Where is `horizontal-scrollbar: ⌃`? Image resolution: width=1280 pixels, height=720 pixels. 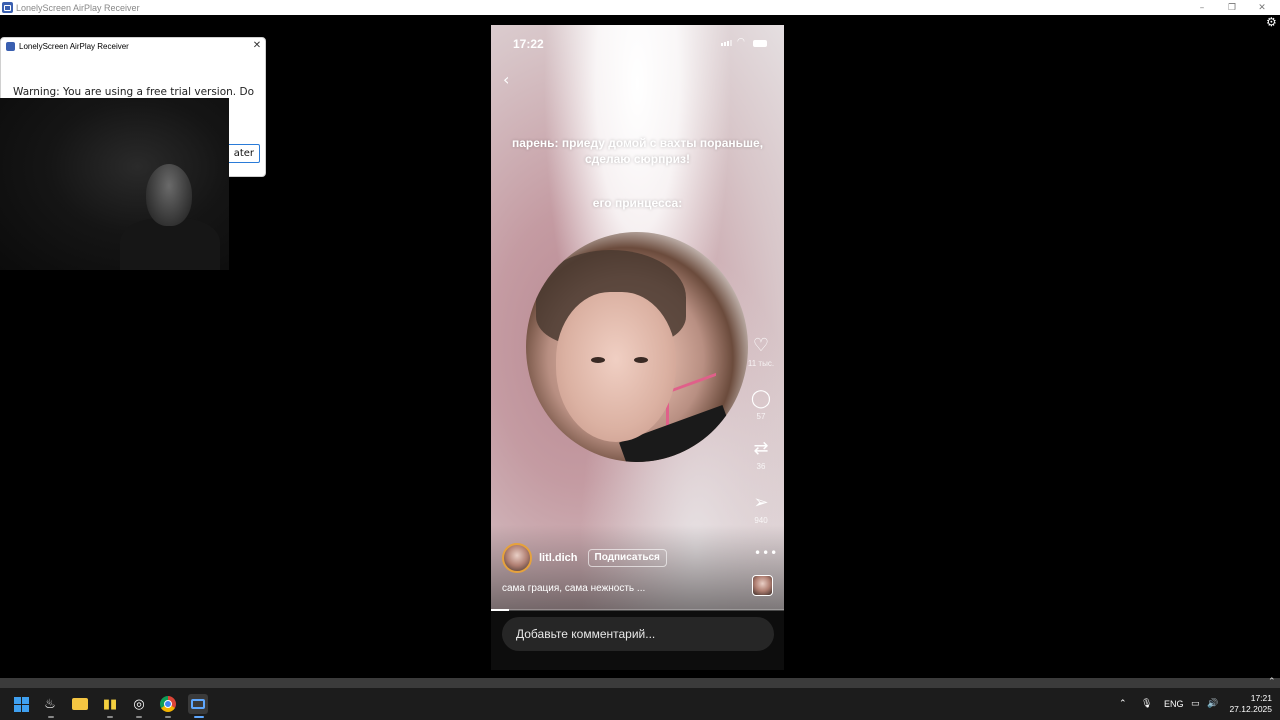 horizontal-scrollbar: ⌃ is located at coordinates (640, 682).